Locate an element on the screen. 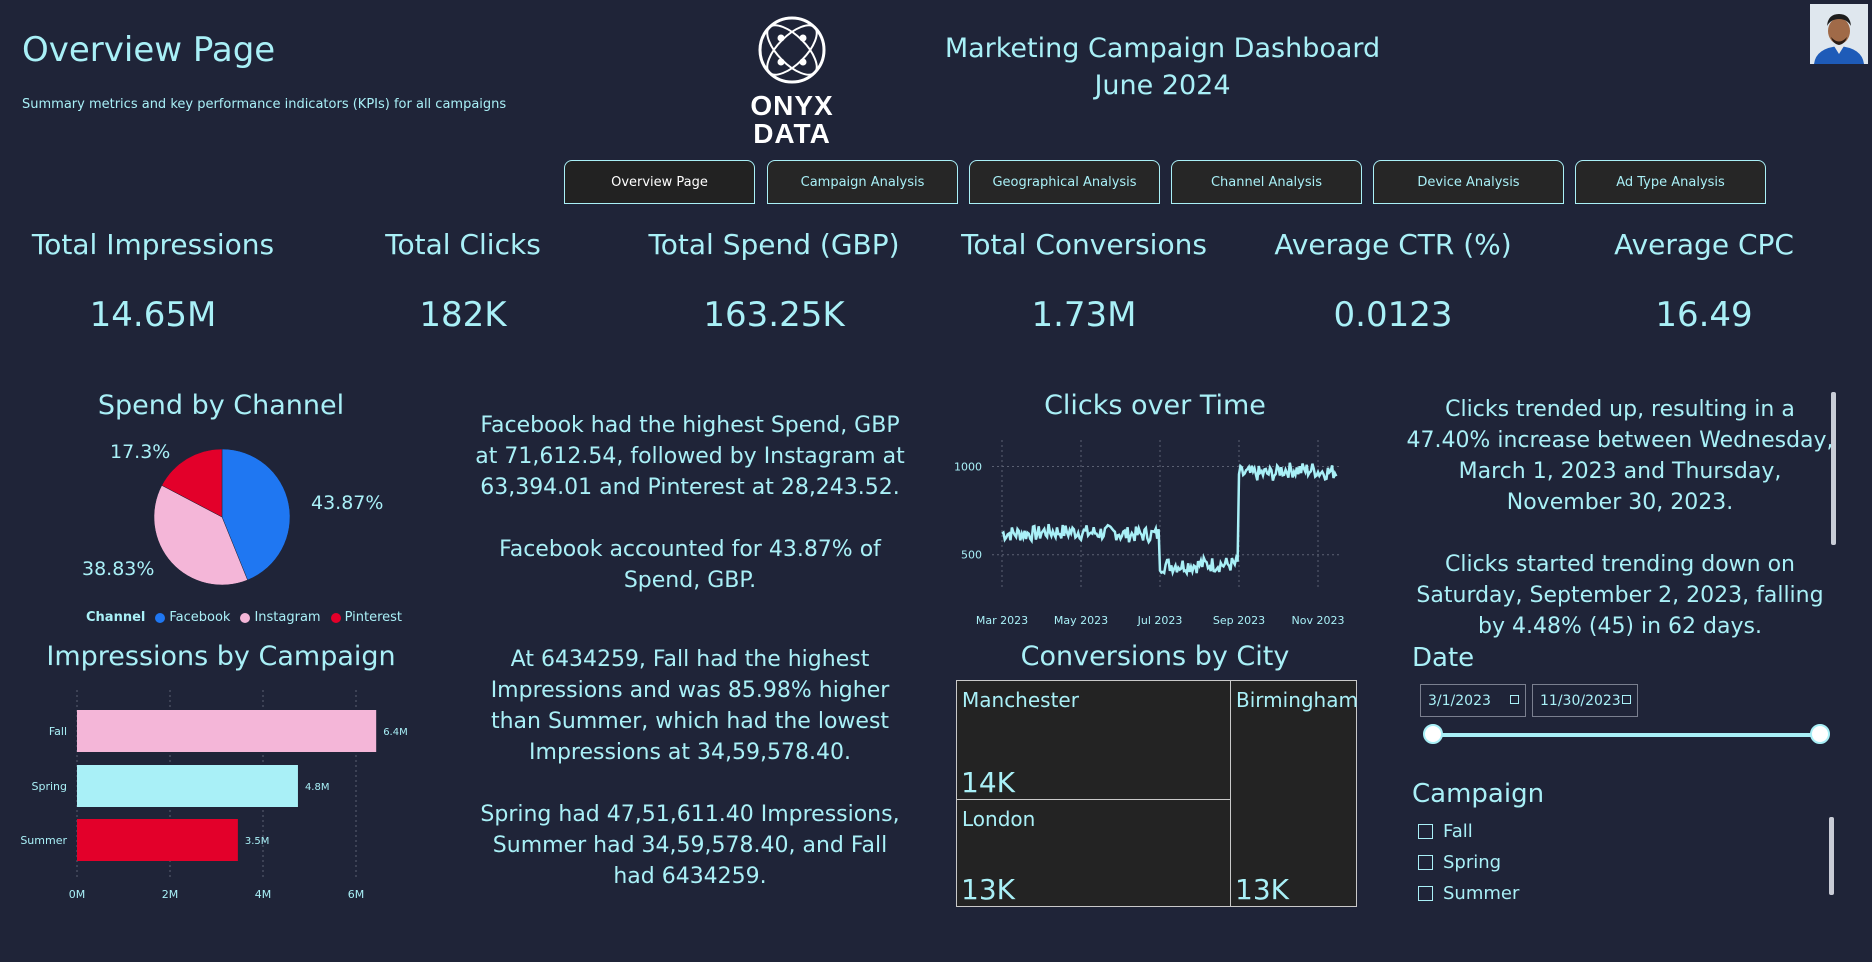 This screenshot has width=1872, height=962. bar-fall is located at coordinates (227, 731).